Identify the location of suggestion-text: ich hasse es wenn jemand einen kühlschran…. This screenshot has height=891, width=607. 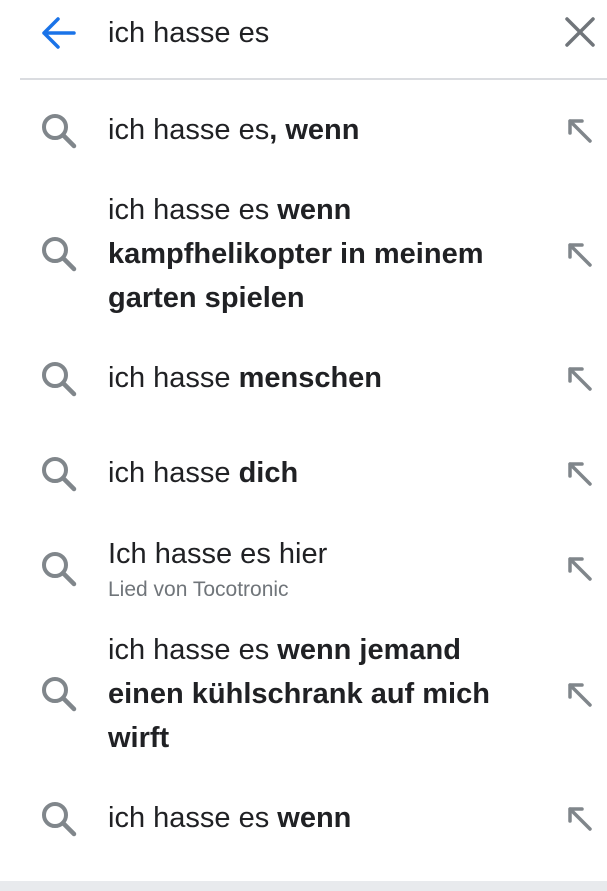
(299, 694).